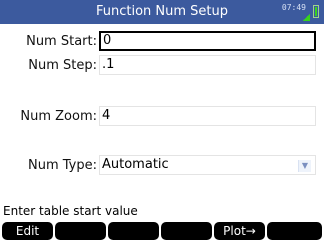  What do you see at coordinates (62, 165) in the screenshot?
I see `num-type-label: Num Type:` at bounding box center [62, 165].